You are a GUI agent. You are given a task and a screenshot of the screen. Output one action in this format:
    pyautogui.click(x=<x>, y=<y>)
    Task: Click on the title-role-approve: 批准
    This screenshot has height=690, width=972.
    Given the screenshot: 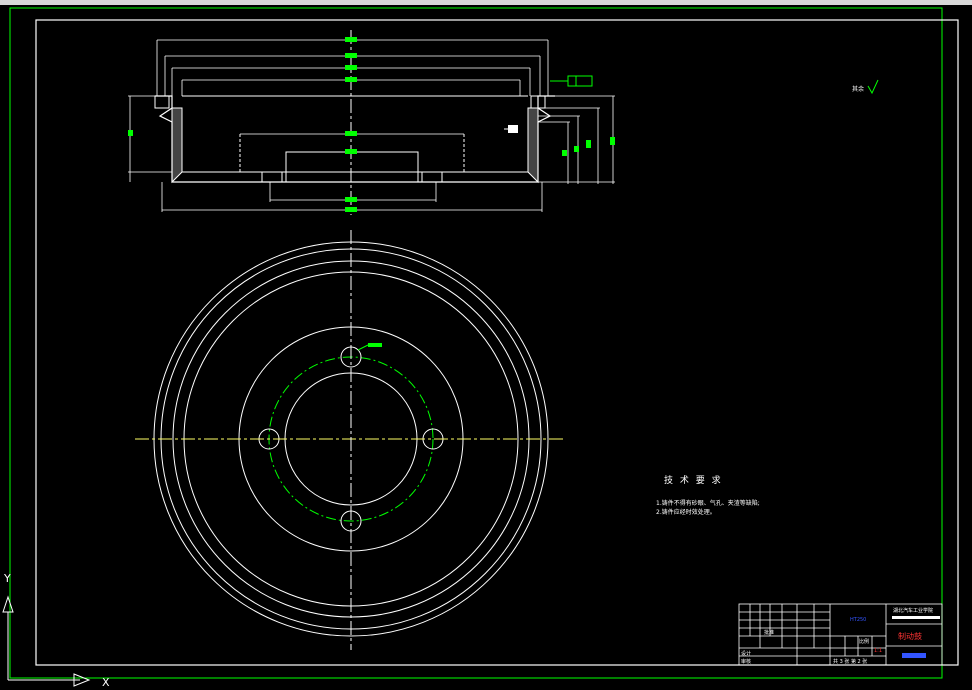 What is the action you would take?
    pyautogui.click(x=769, y=632)
    